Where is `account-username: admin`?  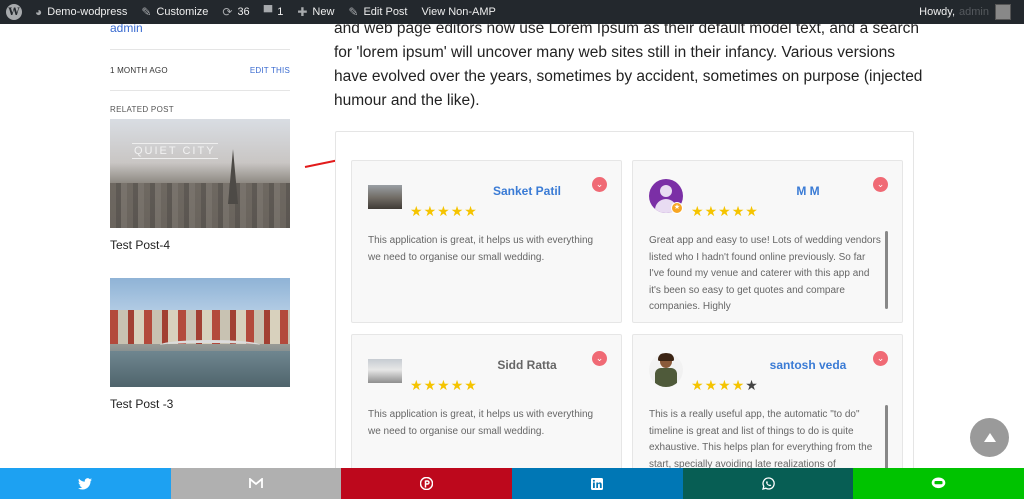
account-username: admin is located at coordinates (974, 12).